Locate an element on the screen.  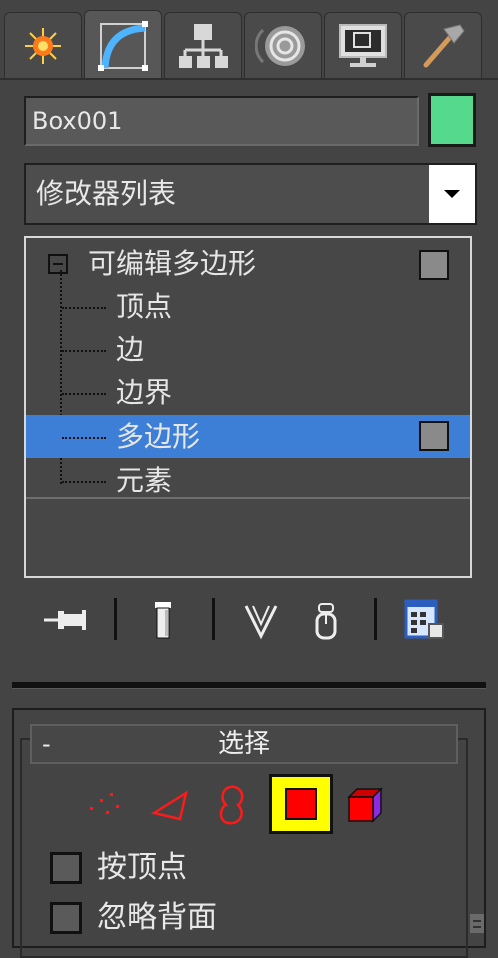
stack-divider is located at coordinates (248, 498).